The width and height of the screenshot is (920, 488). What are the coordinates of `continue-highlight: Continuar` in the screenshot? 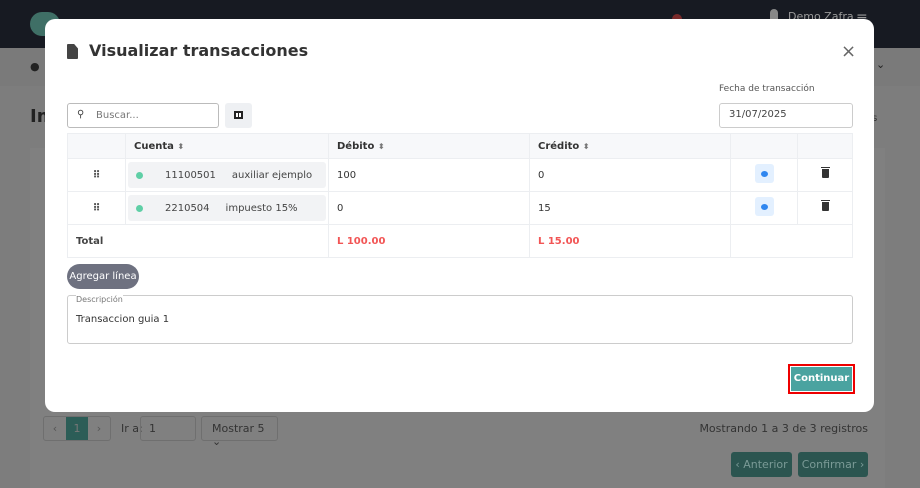 It's located at (821, 379).